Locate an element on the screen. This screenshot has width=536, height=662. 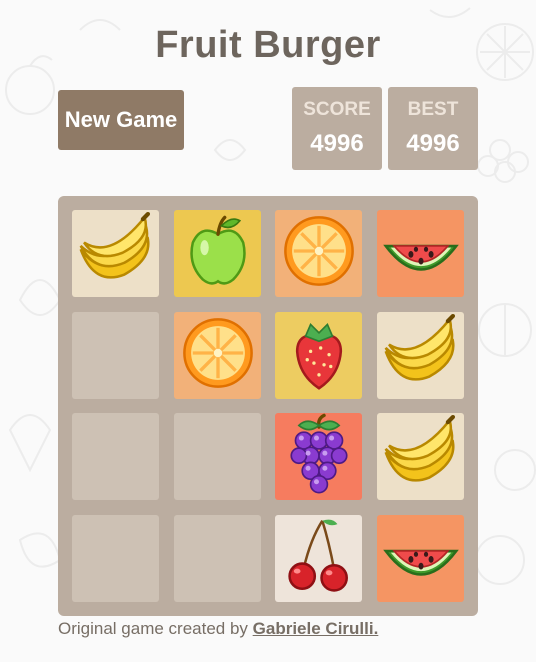
credits-text: Original game created by is located at coordinates (155, 628).